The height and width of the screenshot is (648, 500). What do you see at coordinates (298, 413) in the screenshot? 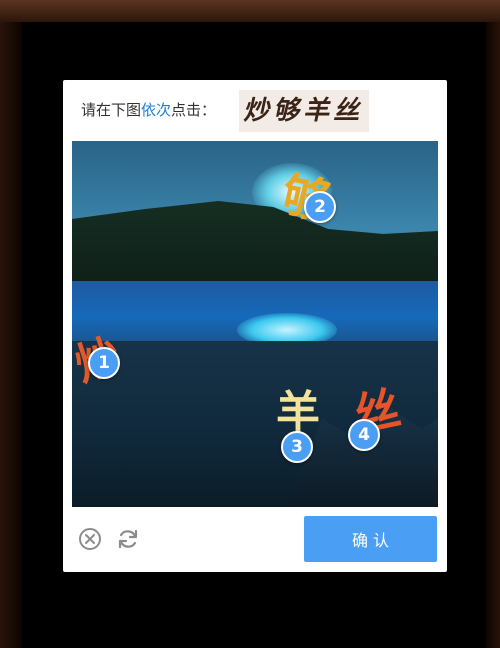
I see `captcha-glyph: 羊` at bounding box center [298, 413].